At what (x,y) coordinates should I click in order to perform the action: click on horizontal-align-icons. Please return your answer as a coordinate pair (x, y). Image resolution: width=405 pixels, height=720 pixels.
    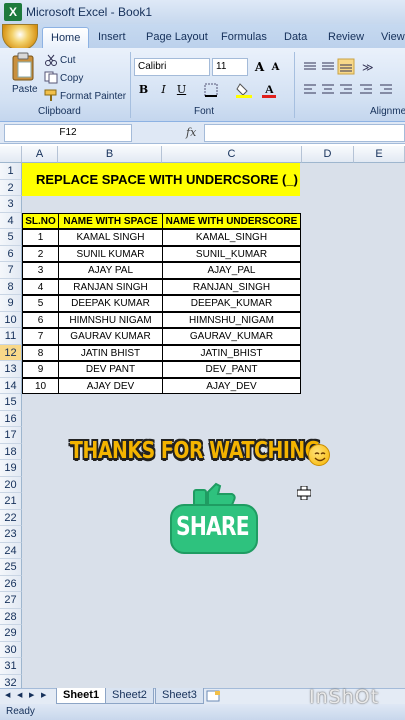
    Looking at the image, I should click on (350, 90).